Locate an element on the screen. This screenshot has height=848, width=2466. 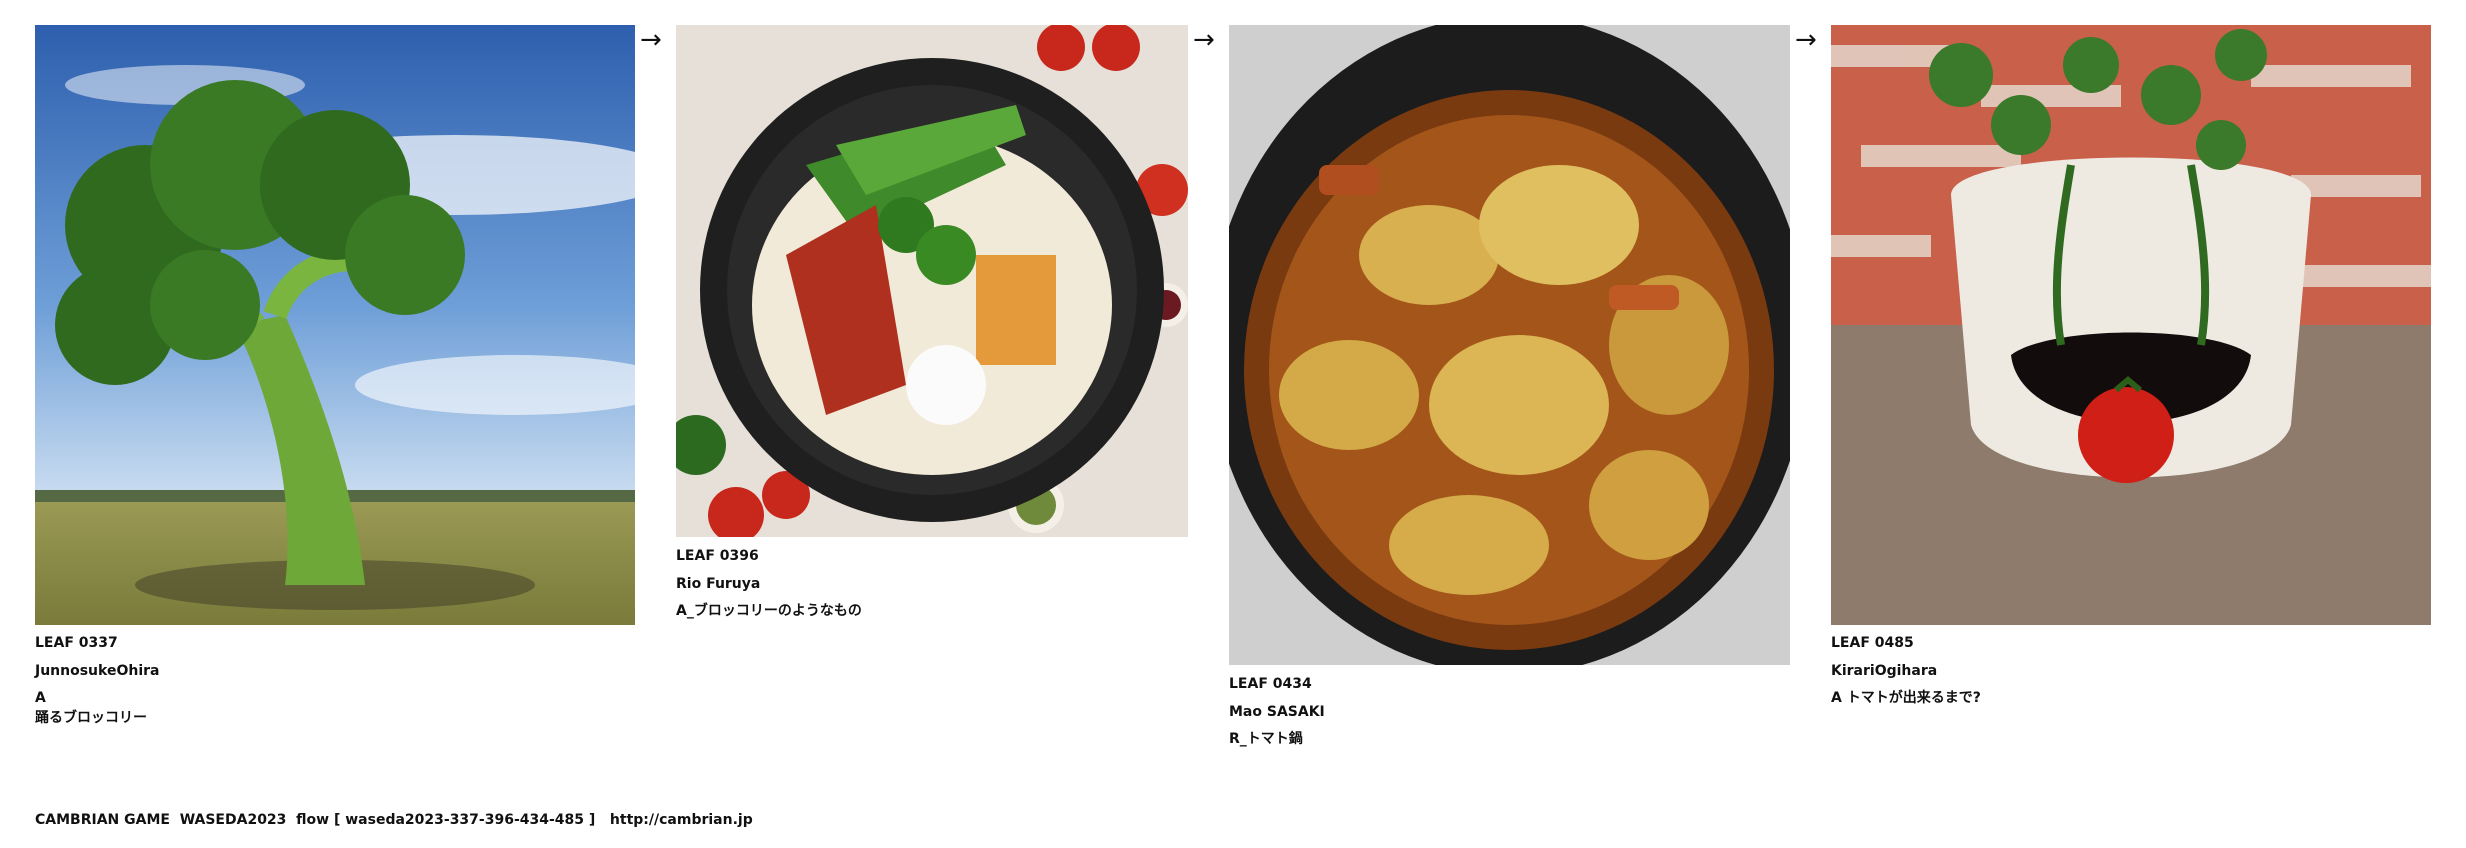
leaf-prompt-line: R_トマト鍋 is located at coordinates (1266, 739).